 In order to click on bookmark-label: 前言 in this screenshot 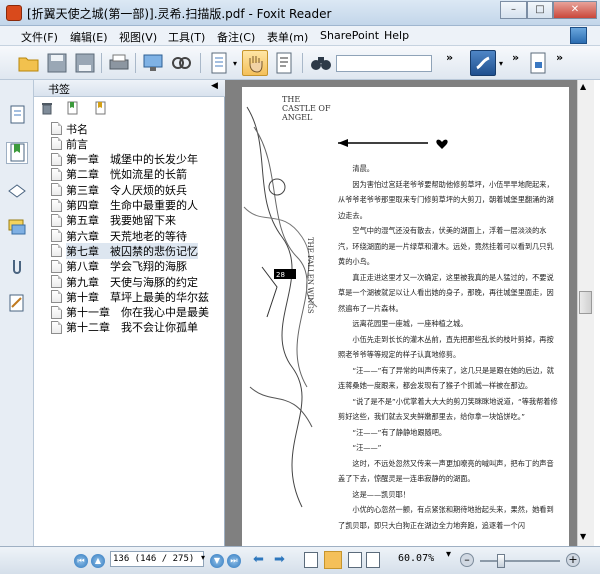, I will do `click(77, 144)`.